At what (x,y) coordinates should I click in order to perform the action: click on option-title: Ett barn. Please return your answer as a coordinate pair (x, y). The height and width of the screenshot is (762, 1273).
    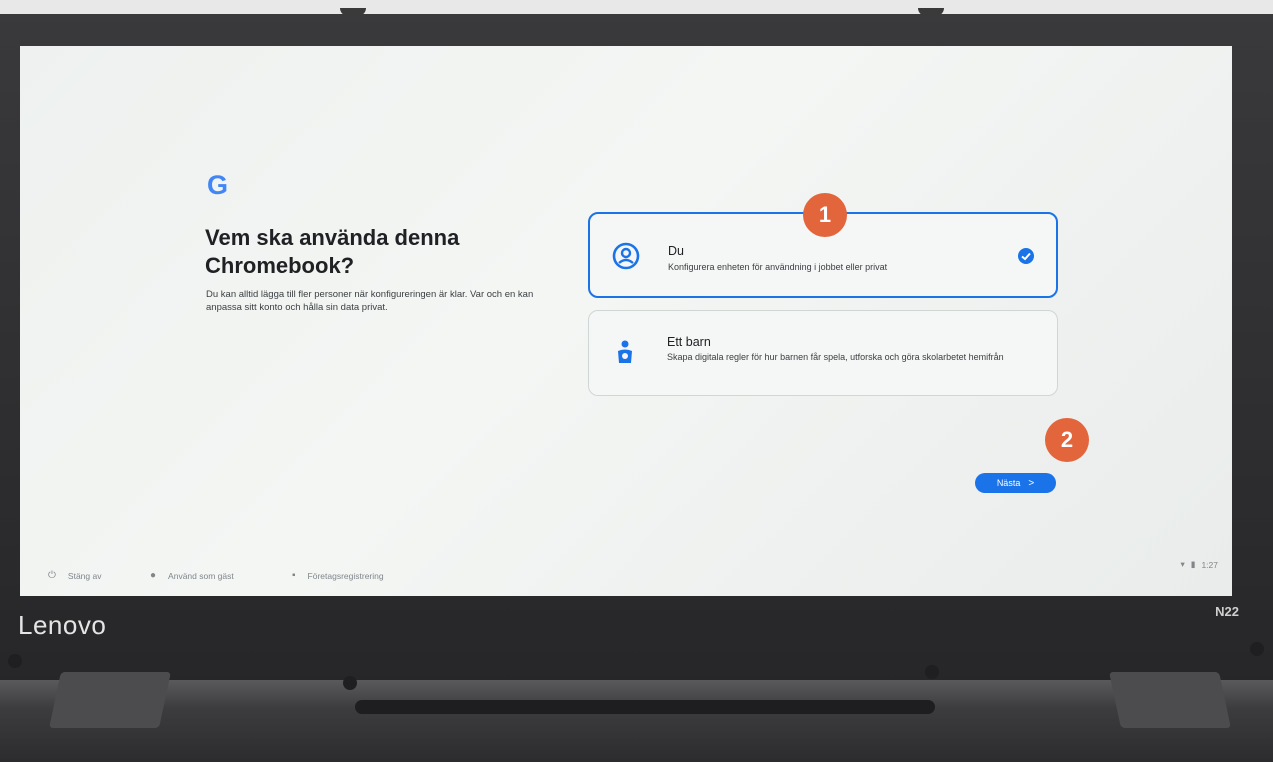
    Looking at the image, I should click on (689, 342).